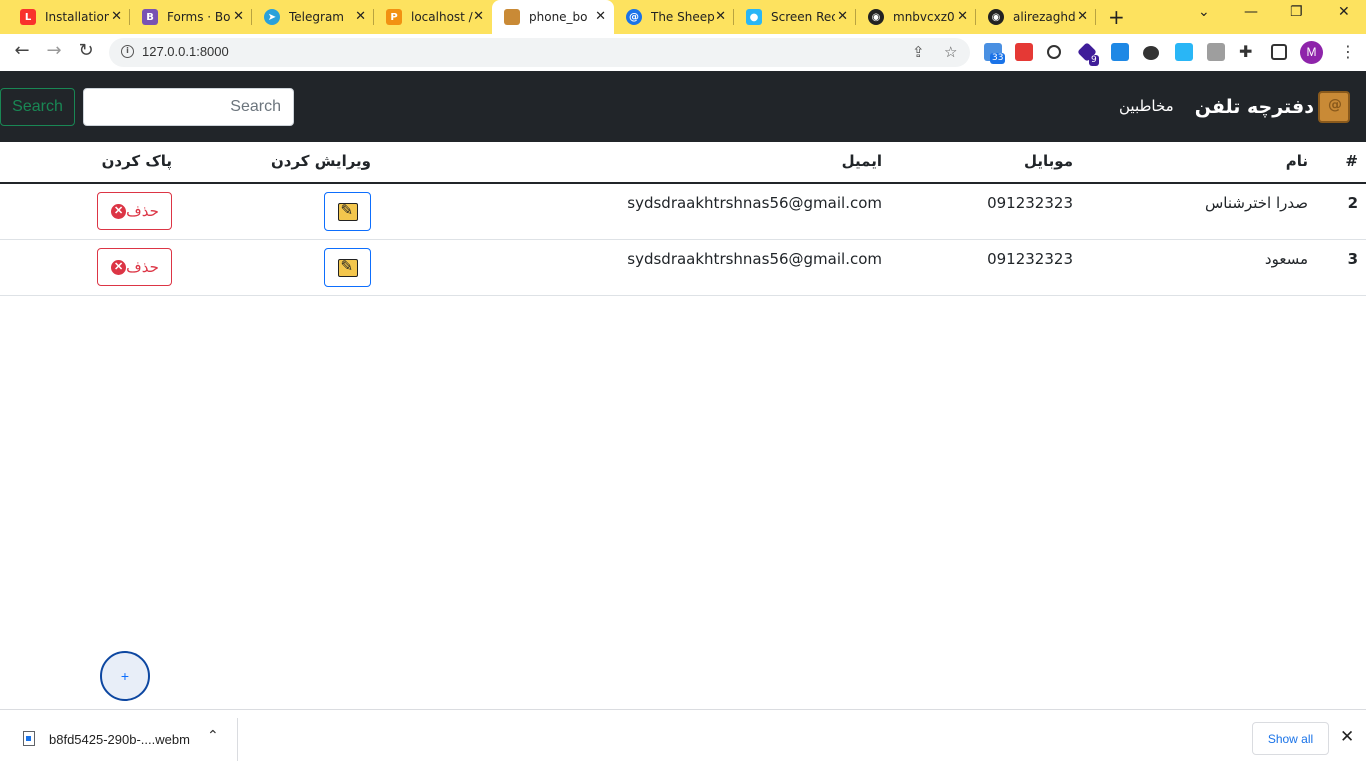  I want to click on header-number: #, so click(1351, 161).